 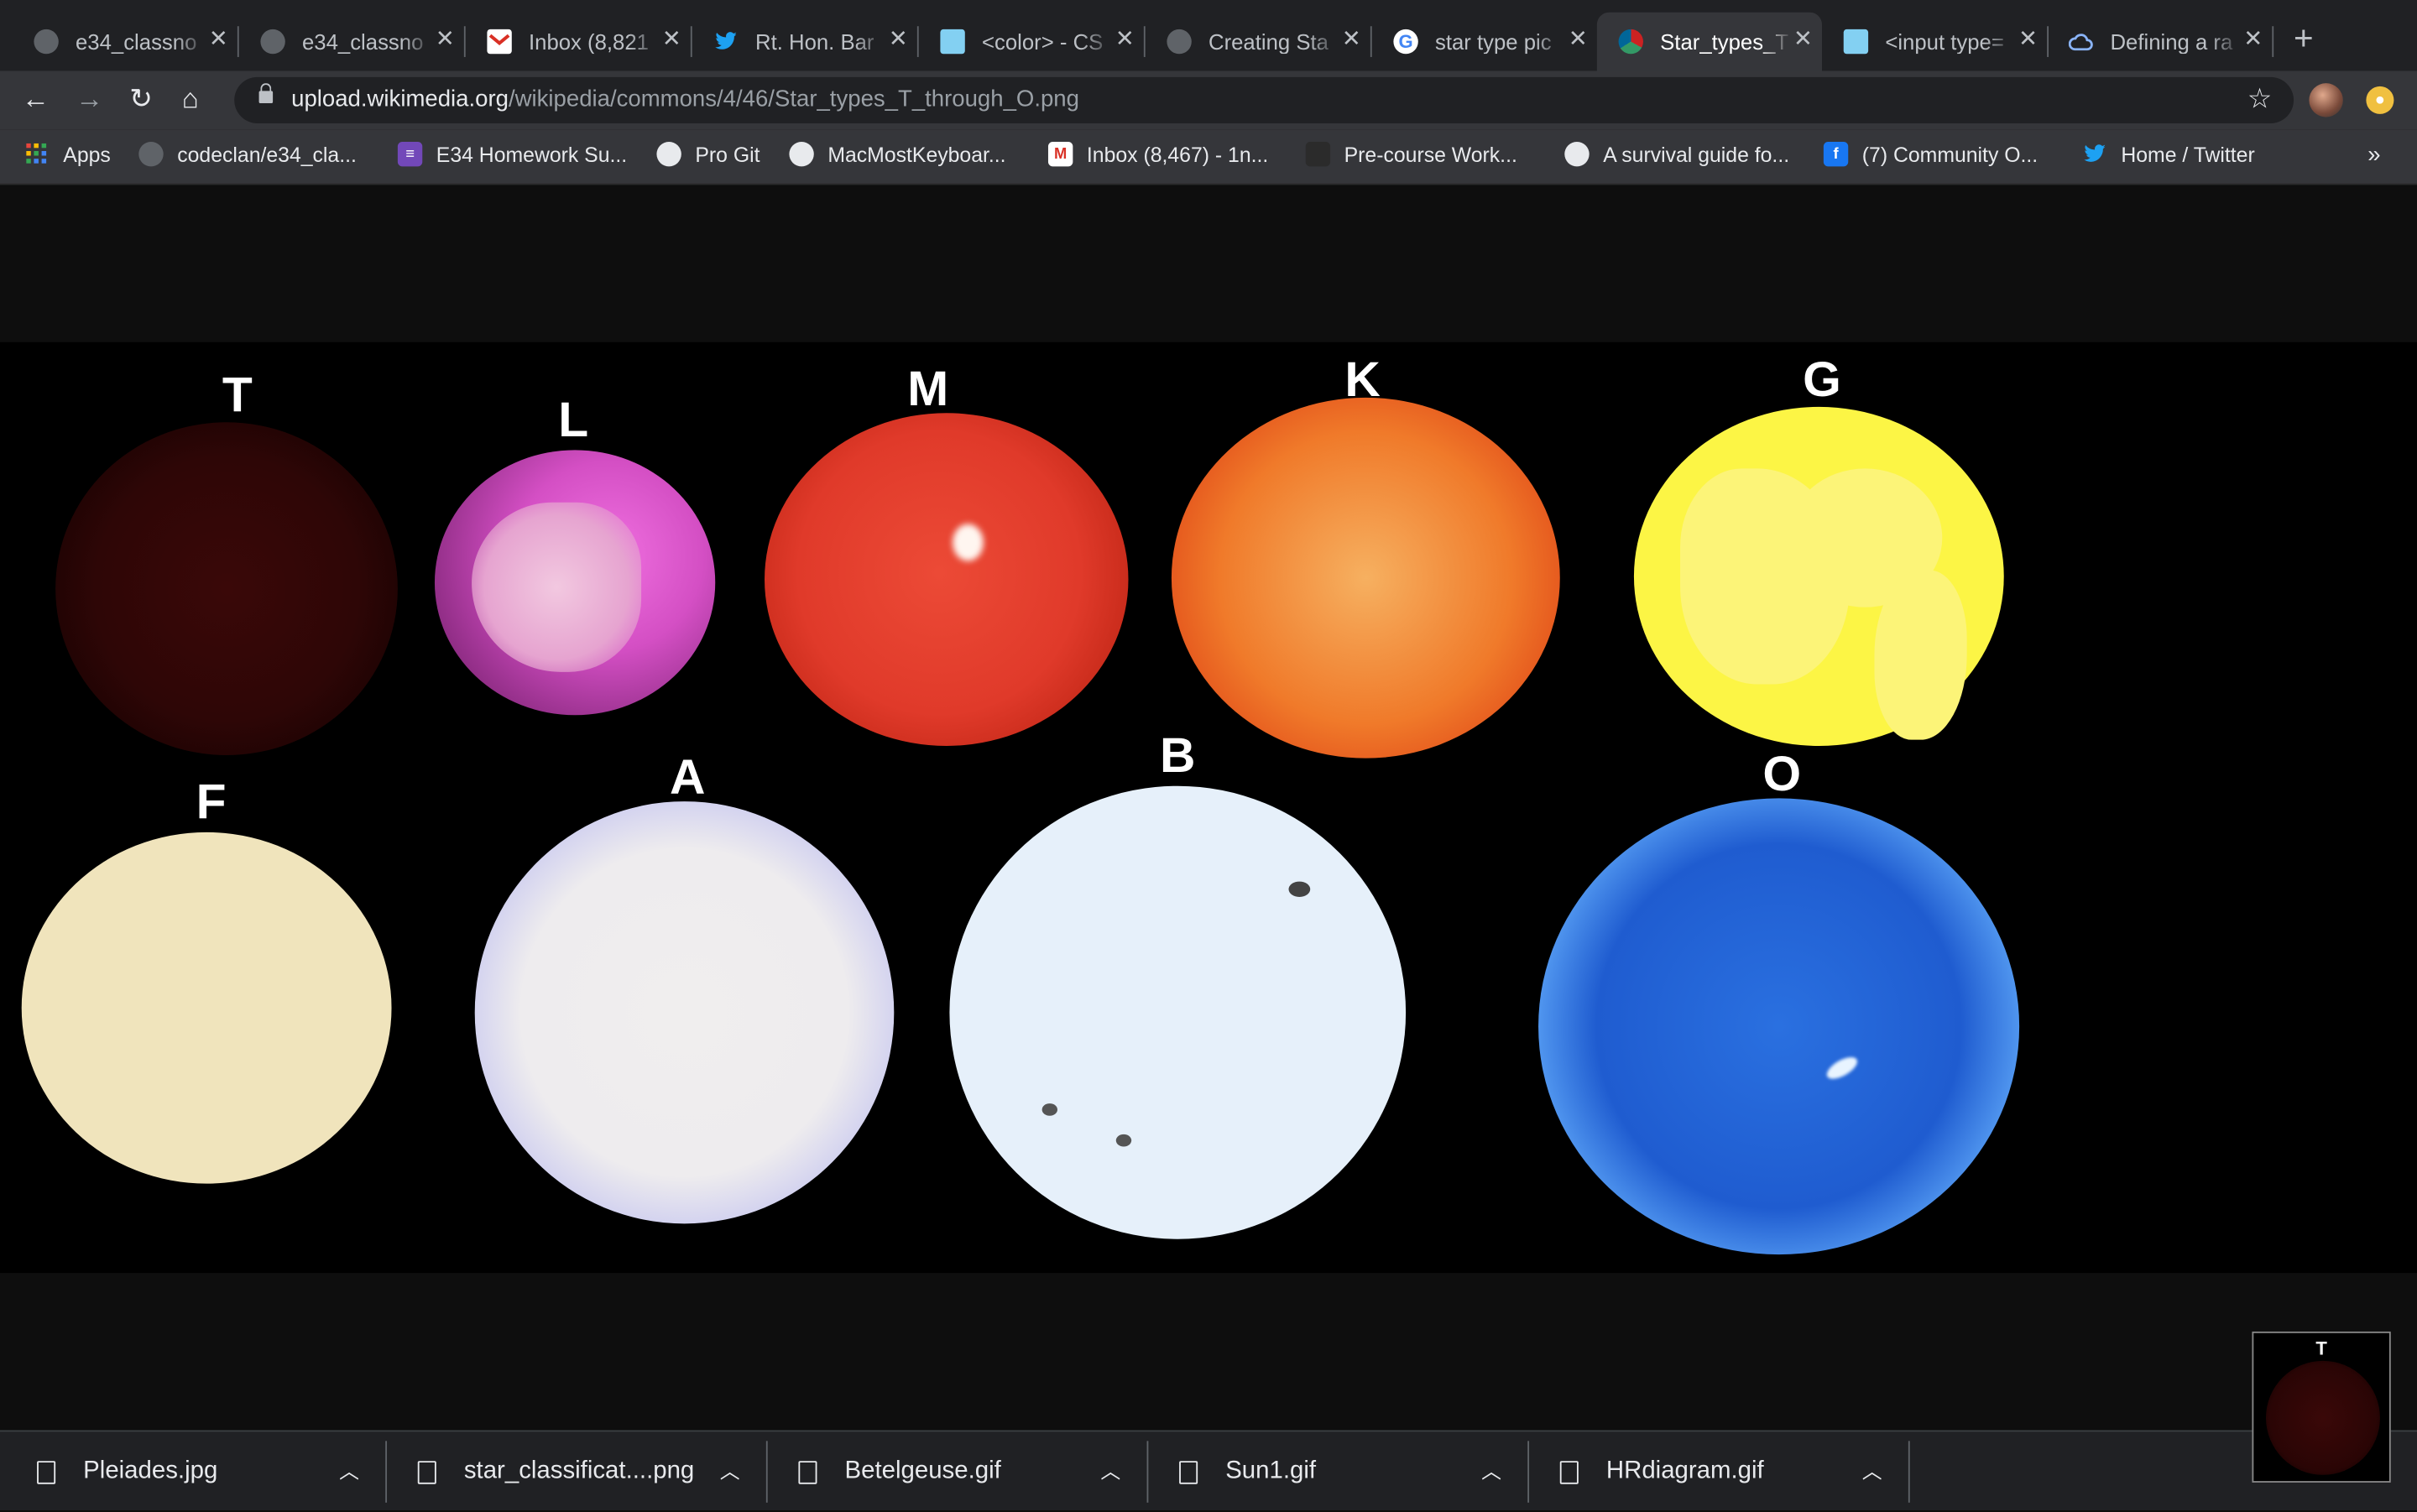 I want to click on bookmark-apps: Apps, so click(x=67, y=154).